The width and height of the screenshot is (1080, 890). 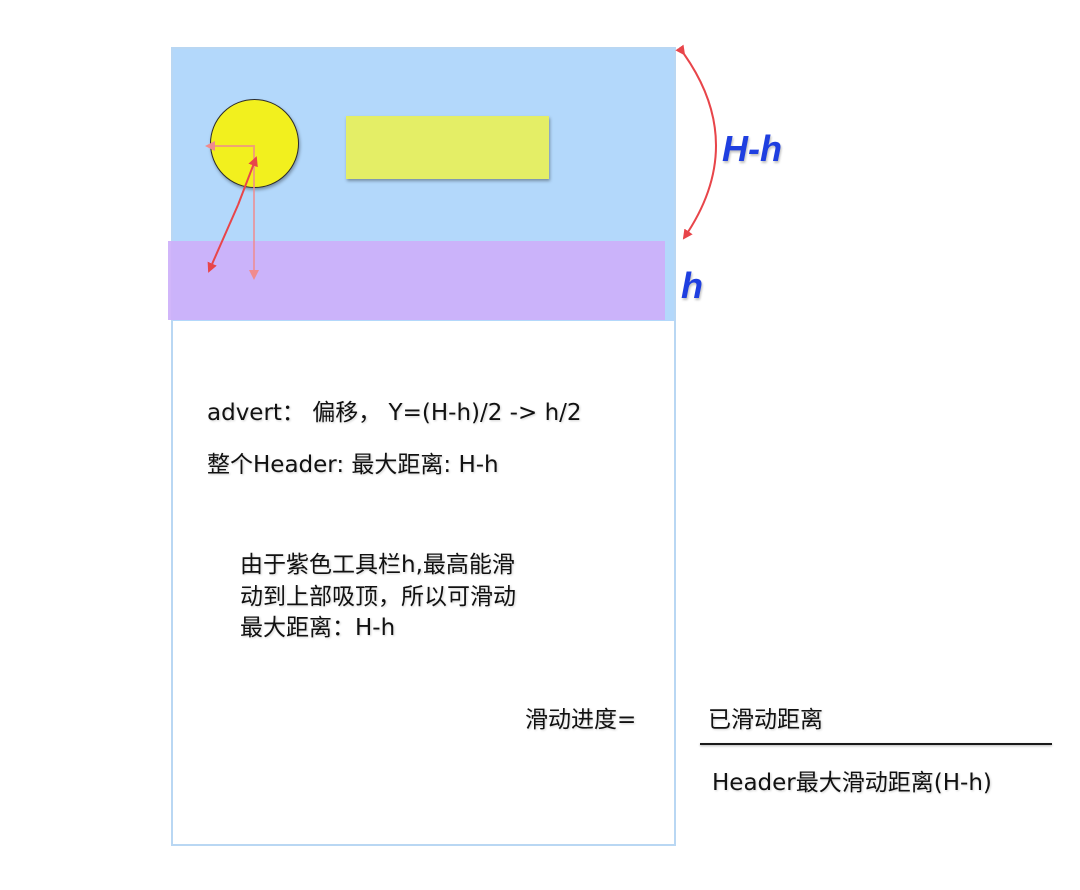 What do you see at coordinates (765, 720) in the screenshot?
I see `formula-numerator: 已滑动距离` at bounding box center [765, 720].